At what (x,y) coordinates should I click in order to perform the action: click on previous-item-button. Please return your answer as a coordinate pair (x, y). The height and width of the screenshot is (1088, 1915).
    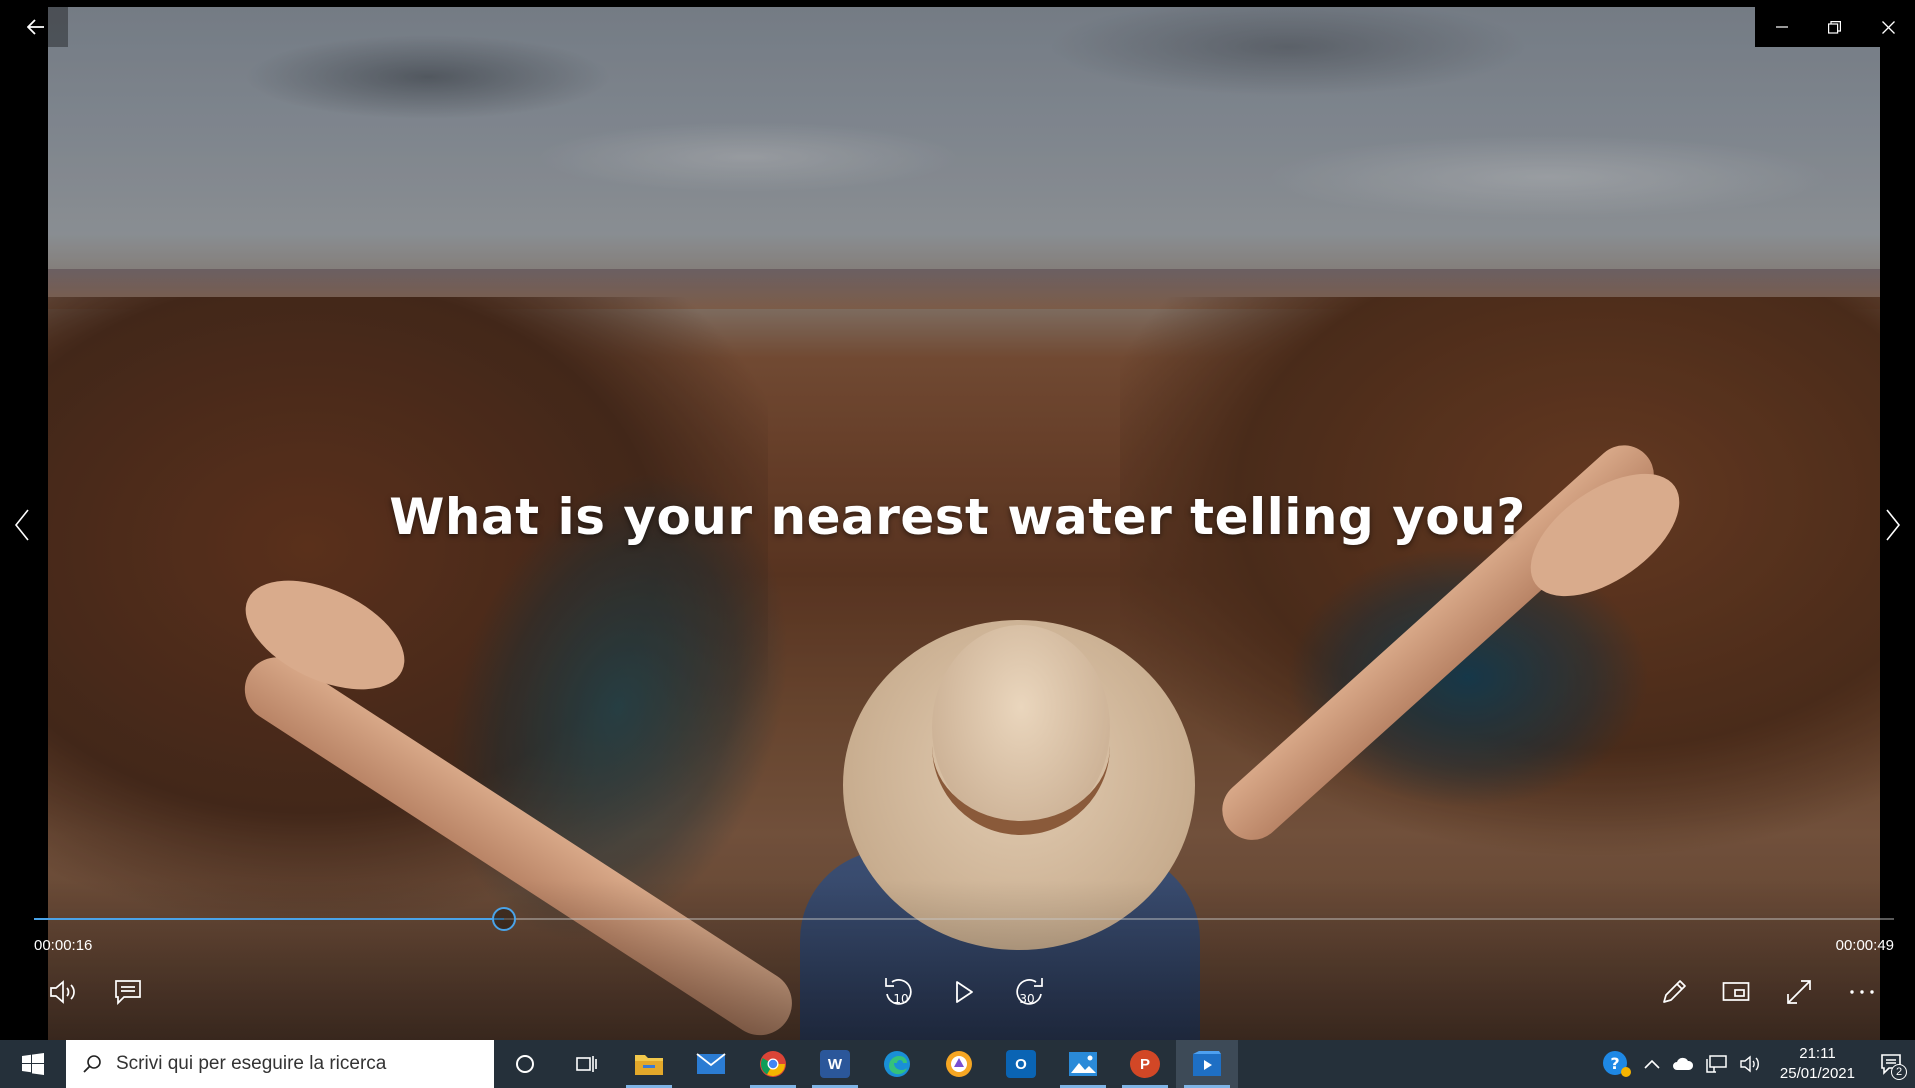
    Looking at the image, I should click on (22, 525).